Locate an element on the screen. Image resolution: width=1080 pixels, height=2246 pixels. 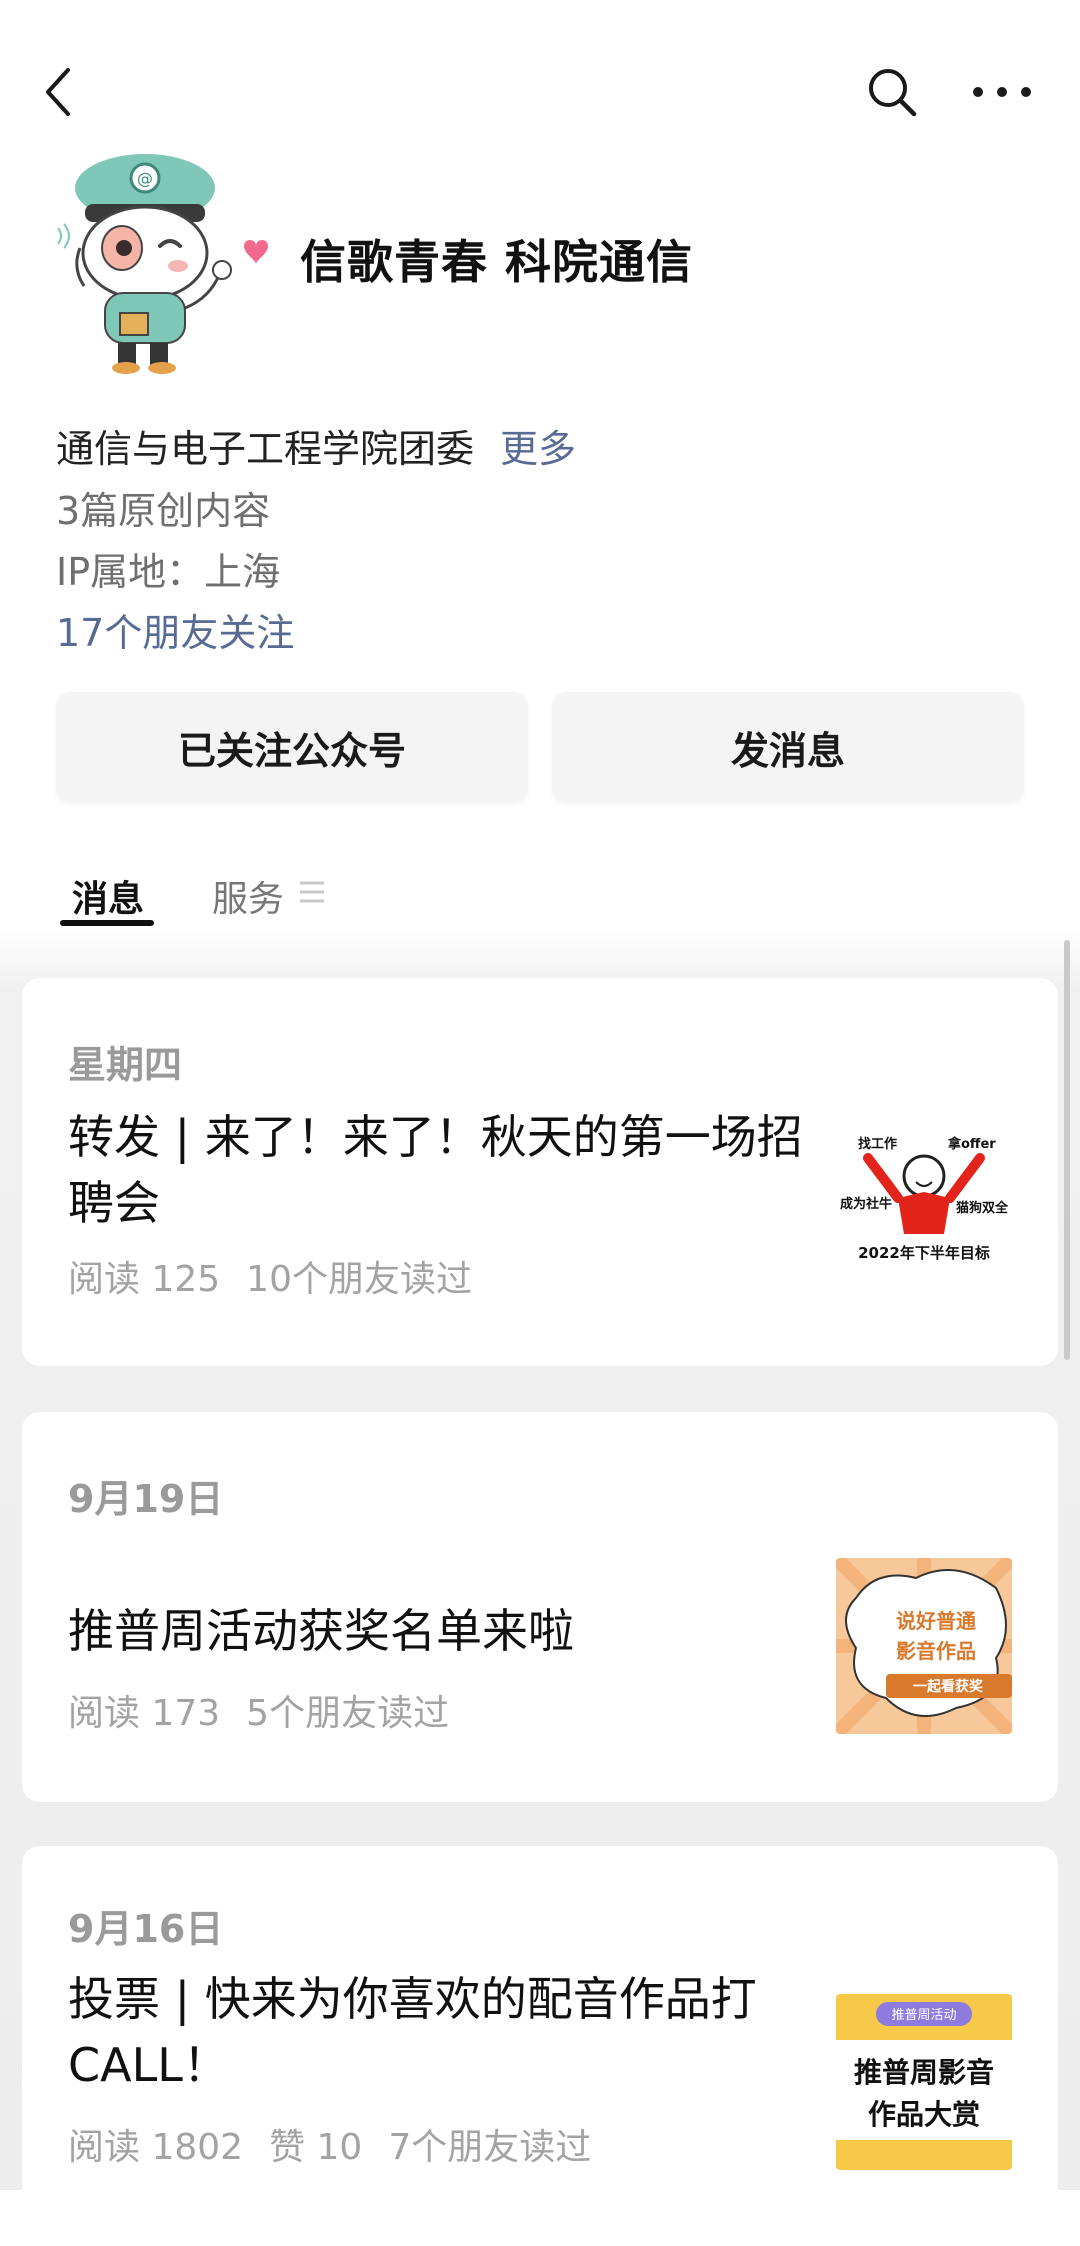
thumb-text: 拿offer is located at coordinates (971, 1144).